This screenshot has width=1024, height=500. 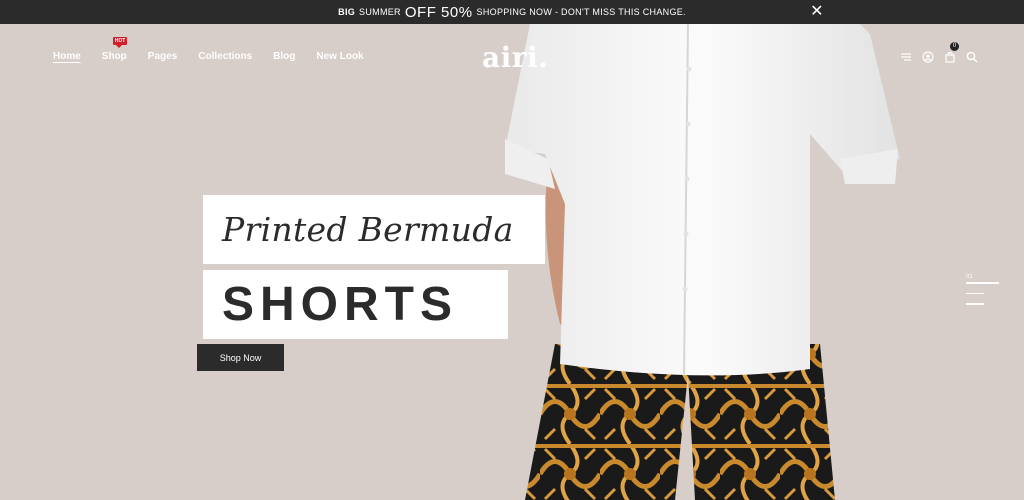 What do you see at coordinates (438, 12) in the screenshot?
I see `promo-off: OFF 50%` at bounding box center [438, 12].